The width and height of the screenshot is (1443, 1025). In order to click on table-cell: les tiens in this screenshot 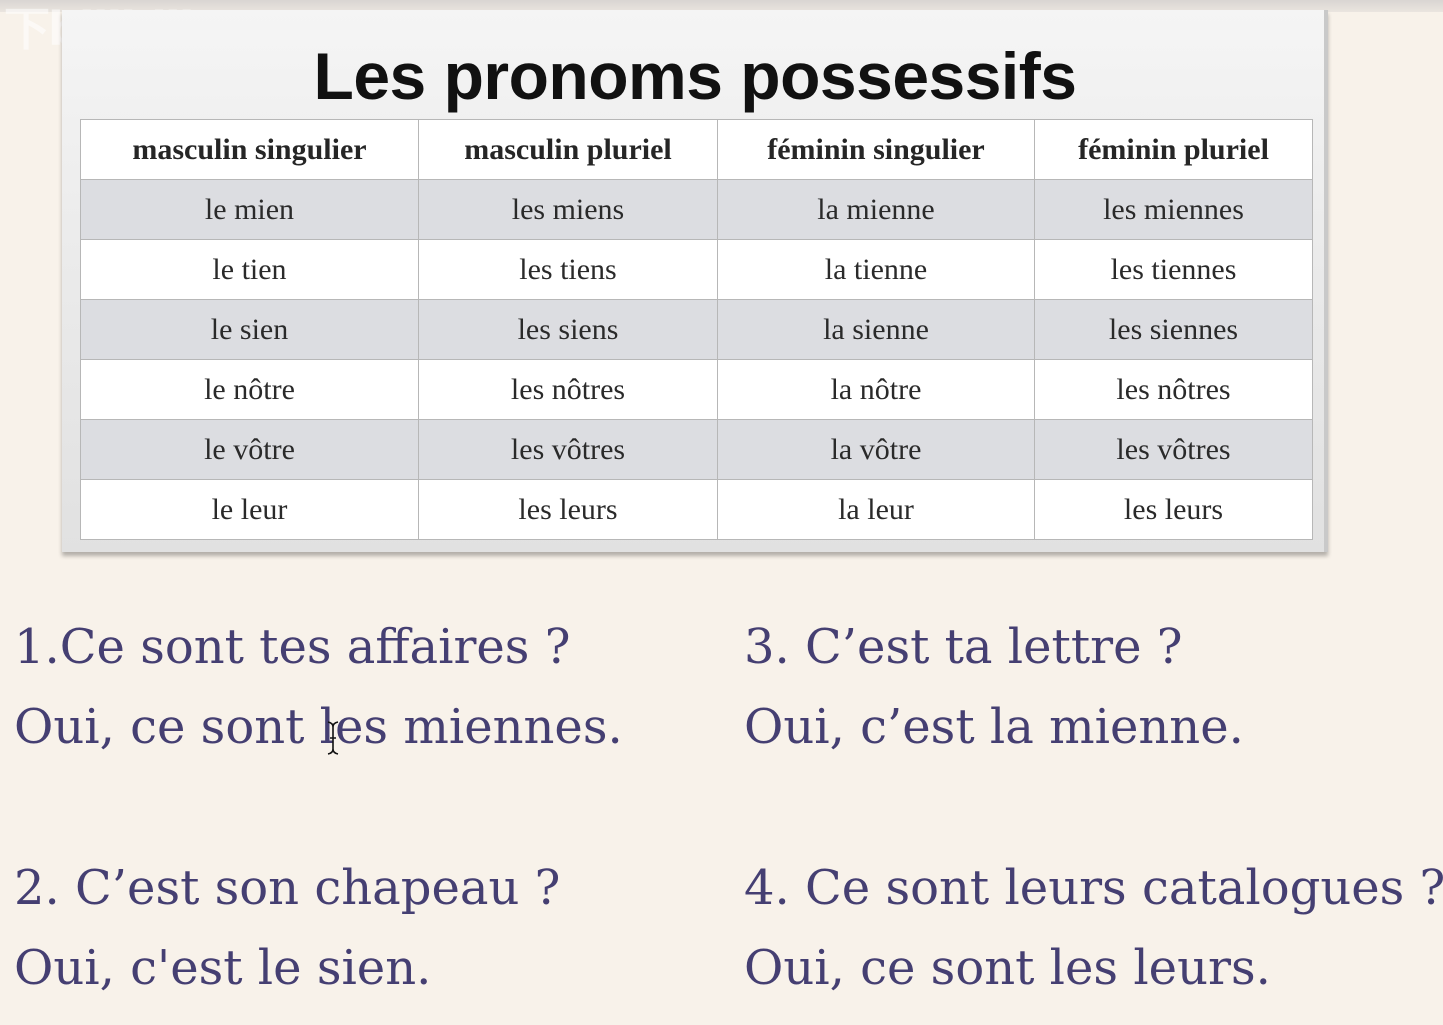, I will do `click(568, 269)`.